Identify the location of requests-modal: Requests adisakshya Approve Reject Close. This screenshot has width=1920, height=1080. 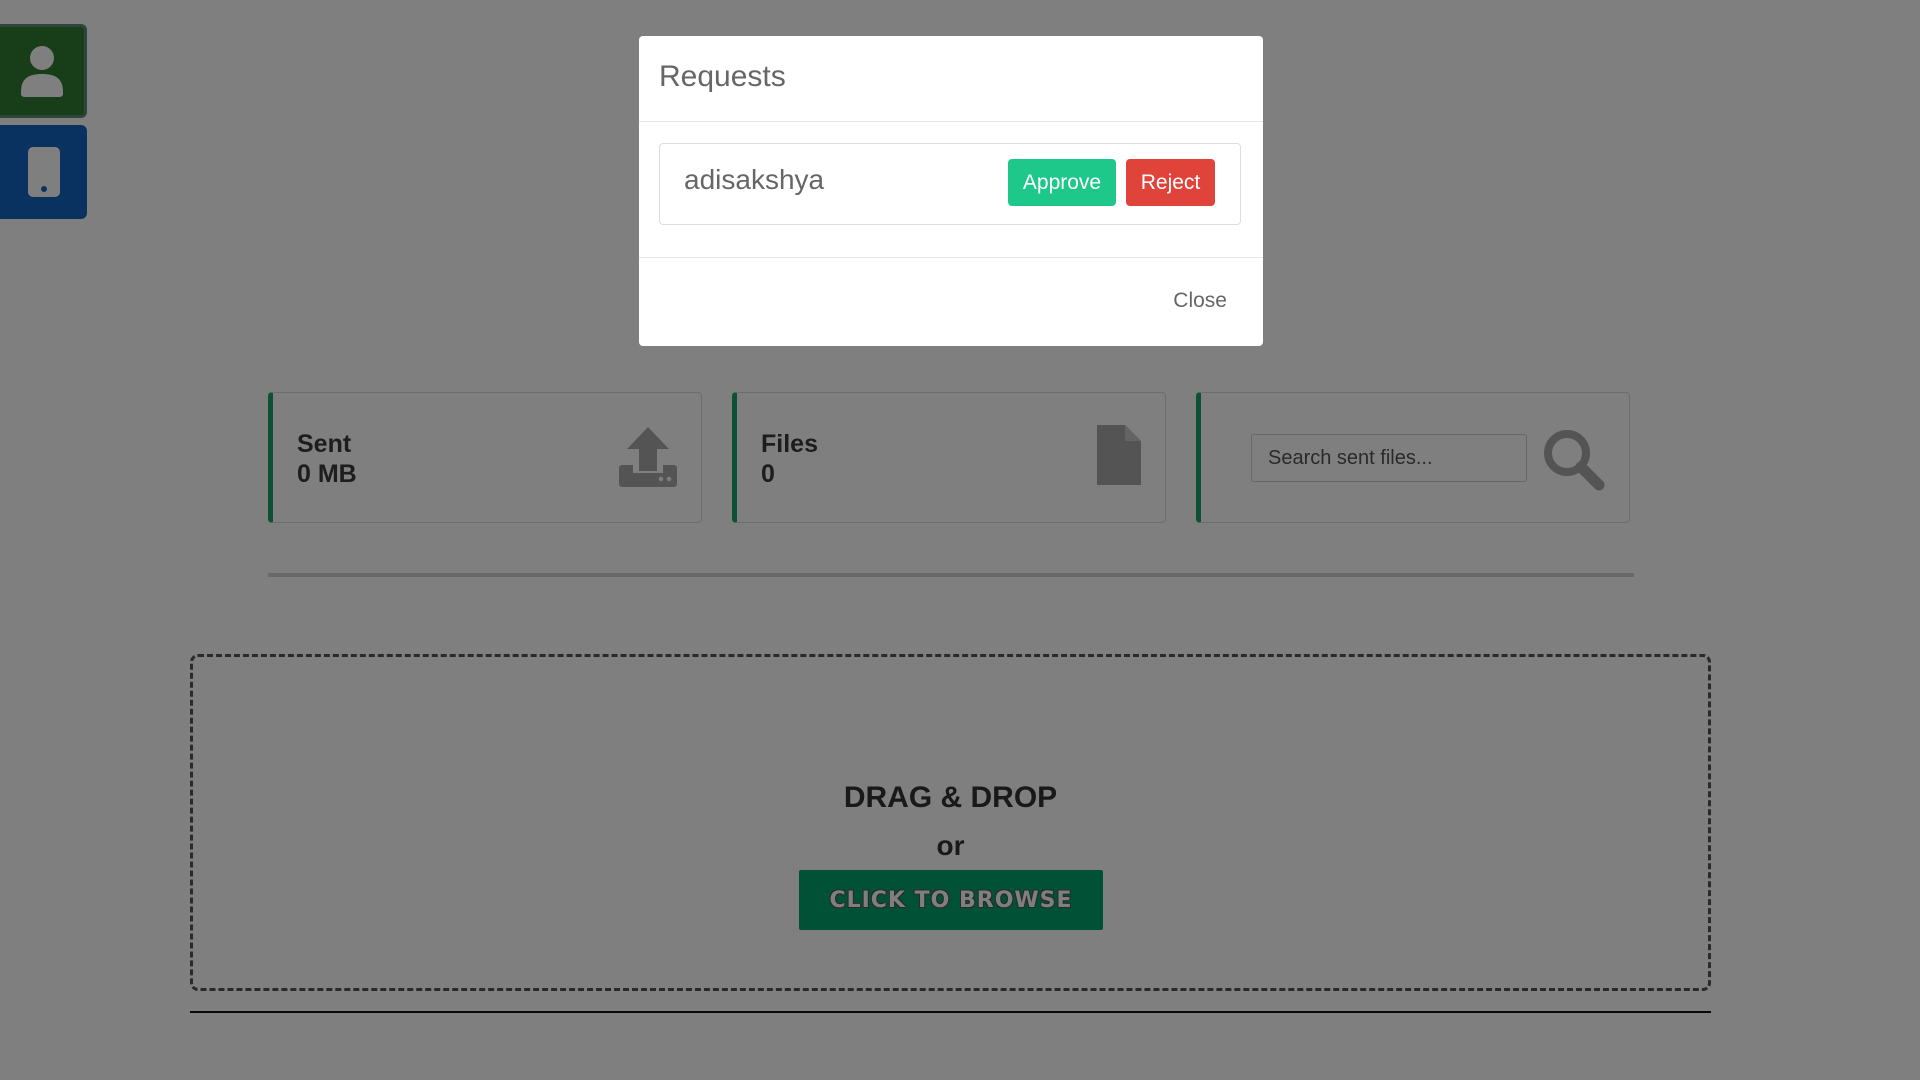
(951, 191).